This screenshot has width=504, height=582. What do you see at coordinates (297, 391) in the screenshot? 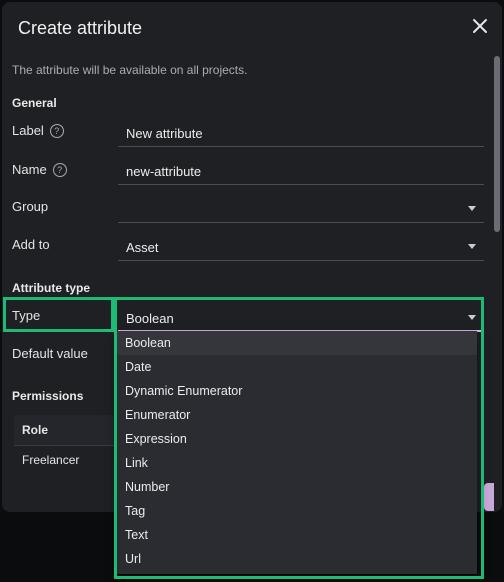
I see `dropdown-option-dynamic-enumerator: Dynamic Enumerator` at bounding box center [297, 391].